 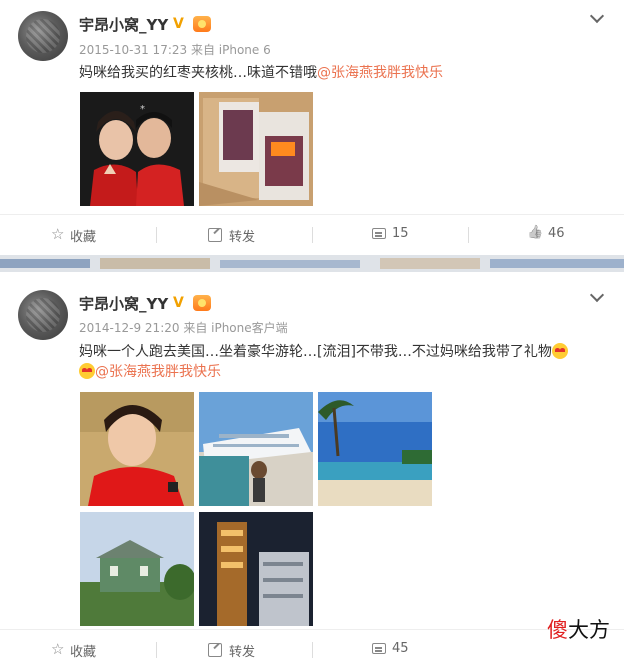 I want to click on like-count: 46, so click(x=556, y=233).